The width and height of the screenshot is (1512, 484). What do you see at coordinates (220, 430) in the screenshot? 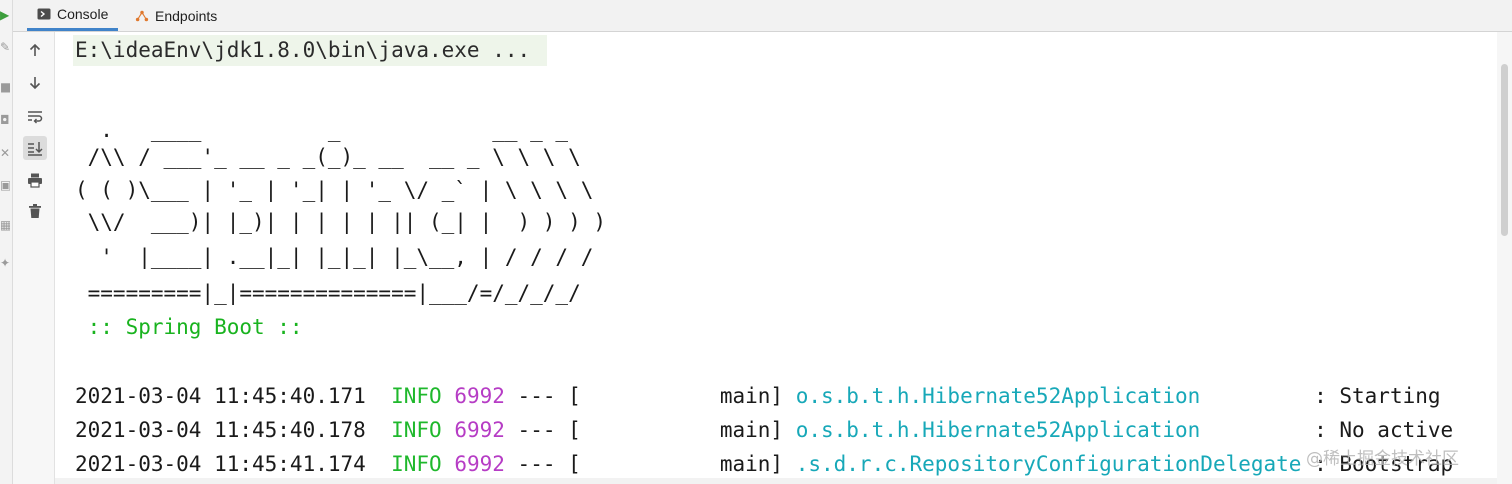
I see `log-timestamp: 2021-03-04 11:45:40.178` at bounding box center [220, 430].